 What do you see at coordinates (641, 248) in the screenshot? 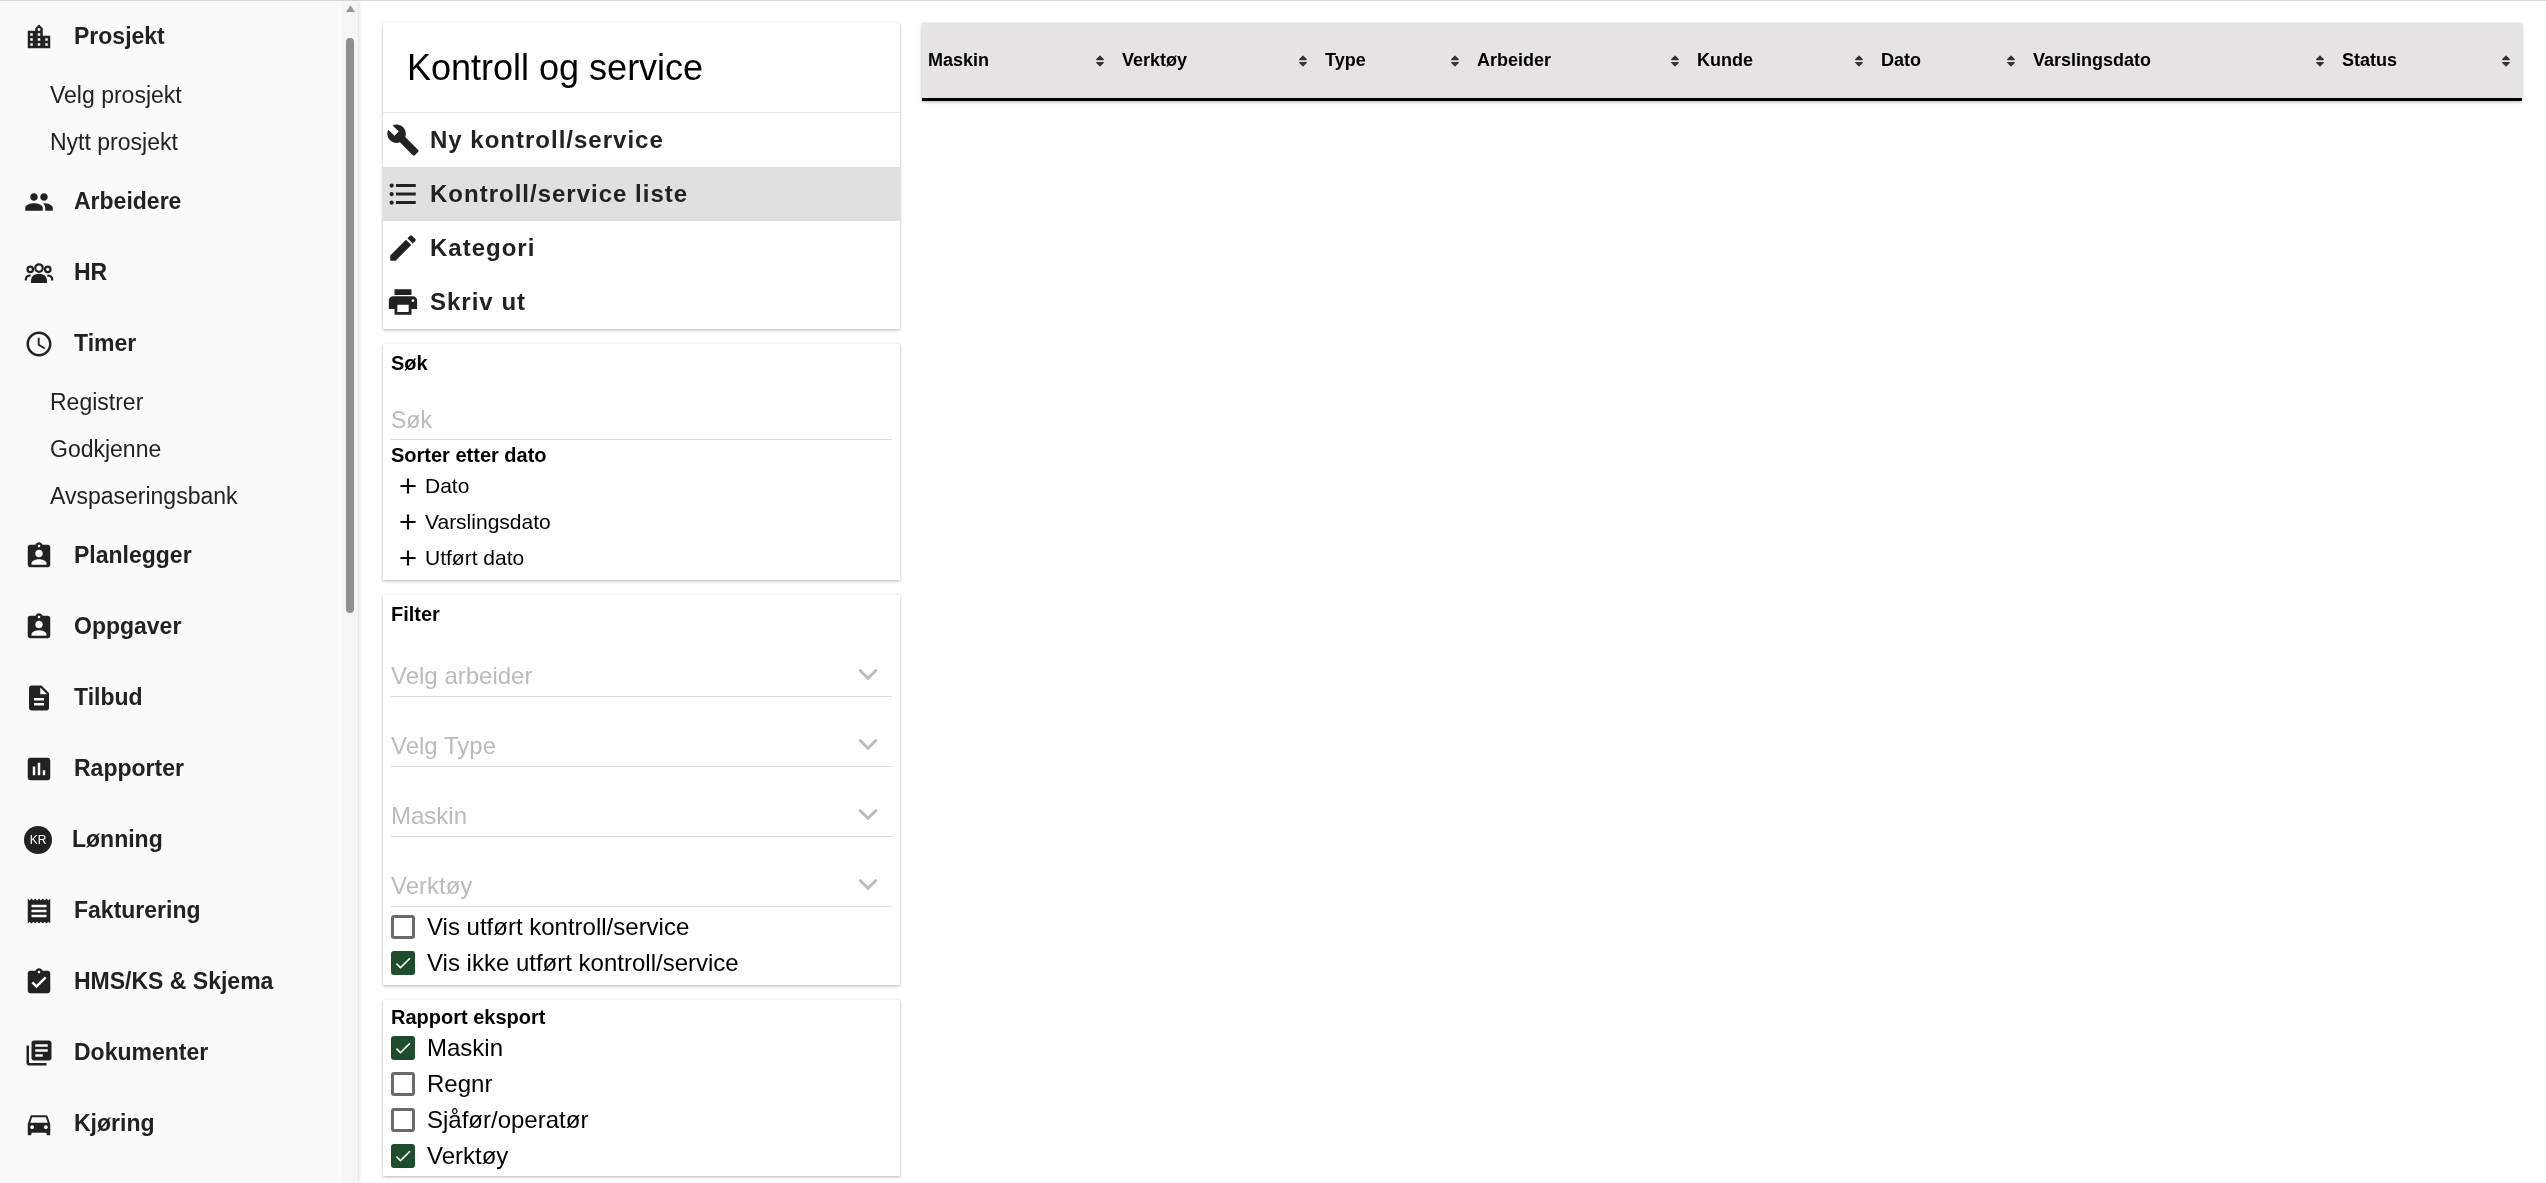
I see `menu-item: Kategori` at bounding box center [641, 248].